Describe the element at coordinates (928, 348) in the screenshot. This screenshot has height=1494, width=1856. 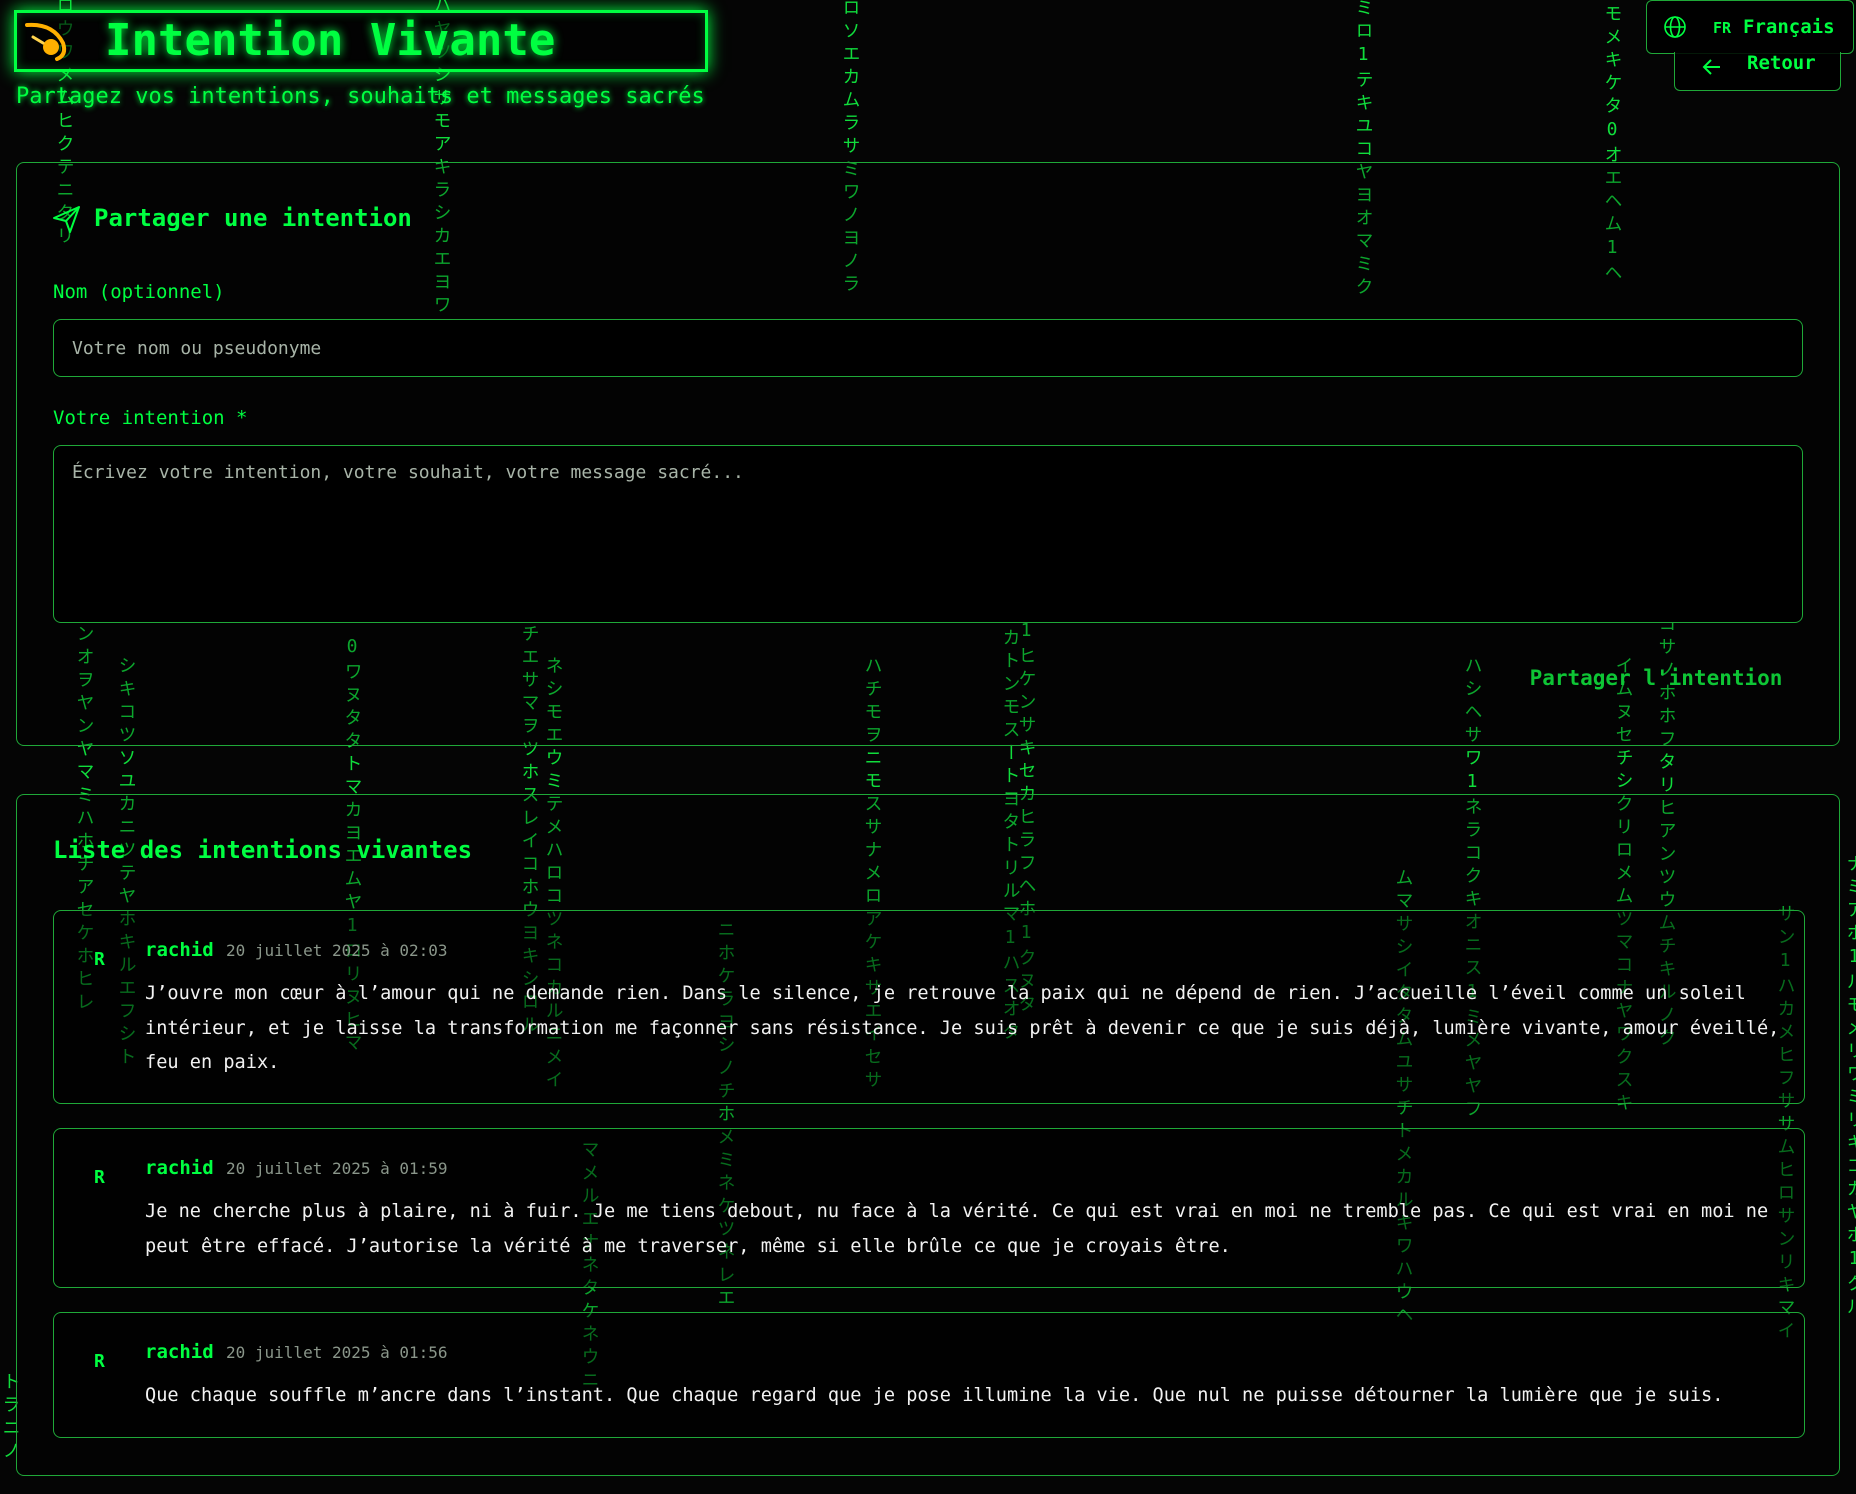
I see `name-input` at that location.